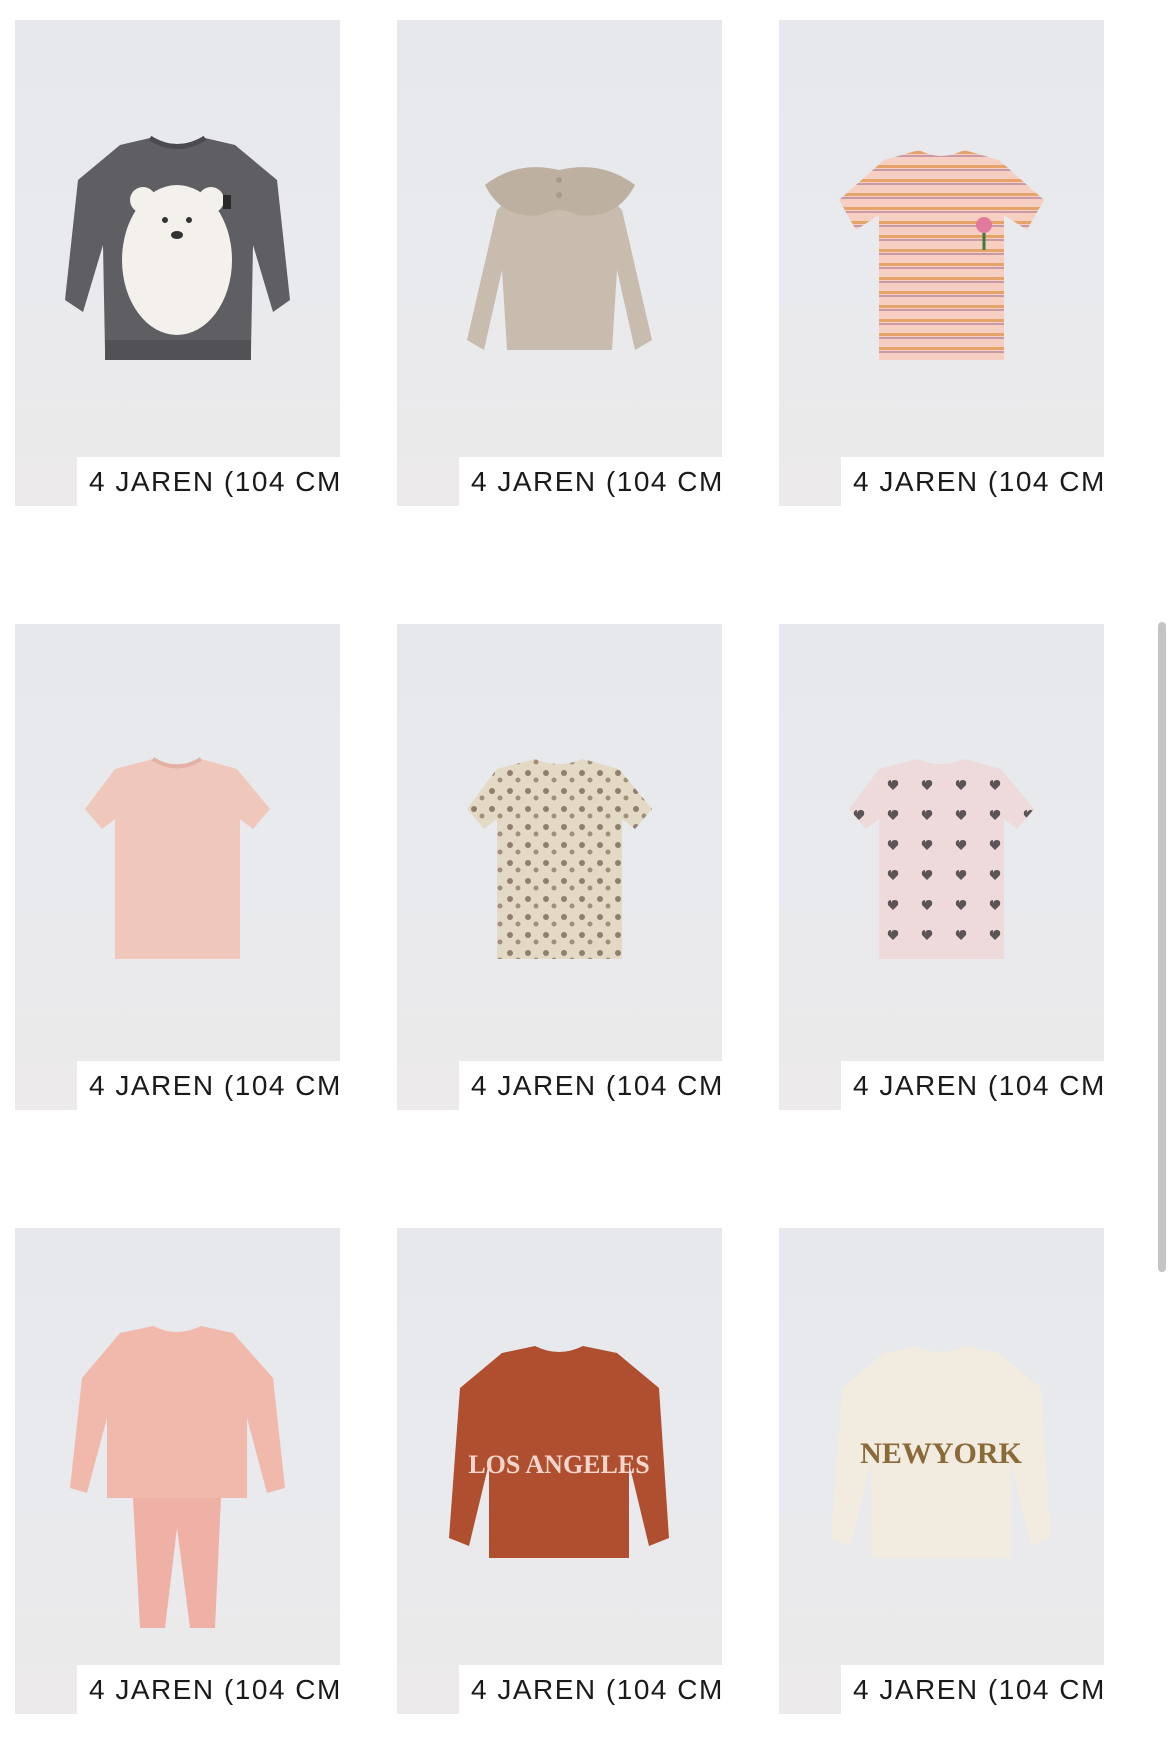  I want to click on striped-tshirt-icon, so click(941, 238).